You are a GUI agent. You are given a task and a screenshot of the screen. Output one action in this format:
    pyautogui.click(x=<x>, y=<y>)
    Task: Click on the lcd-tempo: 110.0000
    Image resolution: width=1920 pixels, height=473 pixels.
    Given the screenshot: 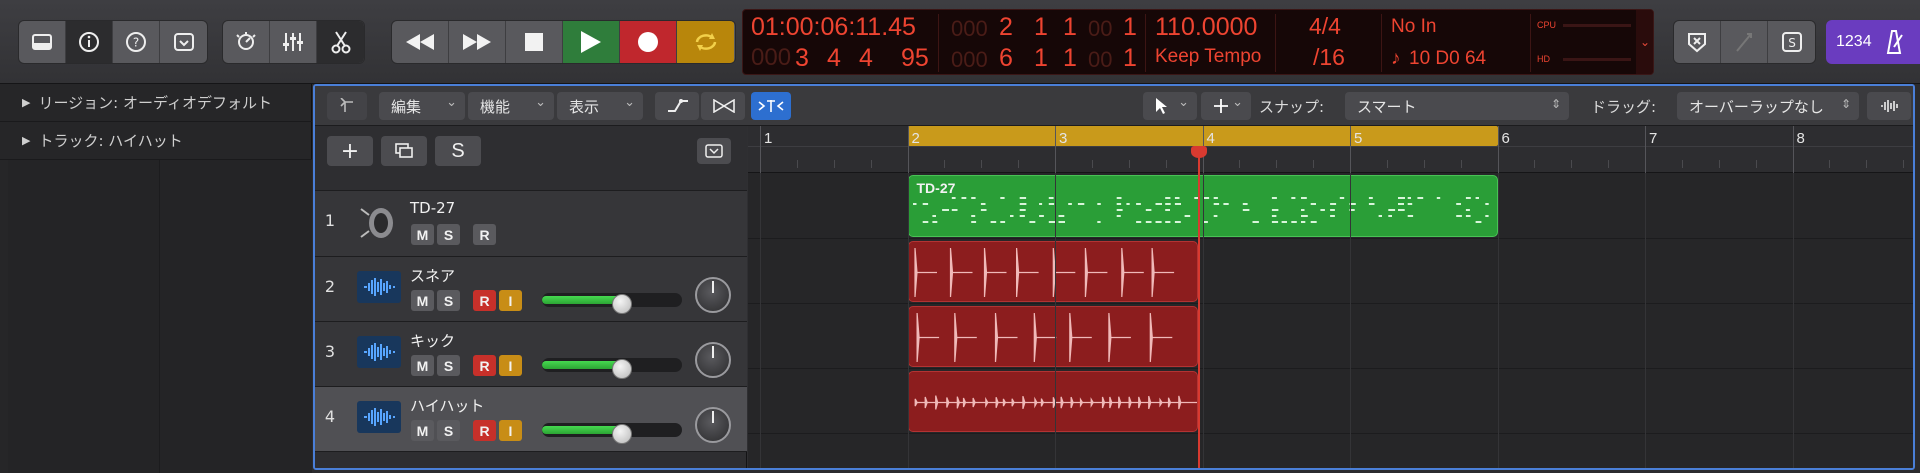 What is the action you would take?
    pyautogui.click(x=1206, y=27)
    